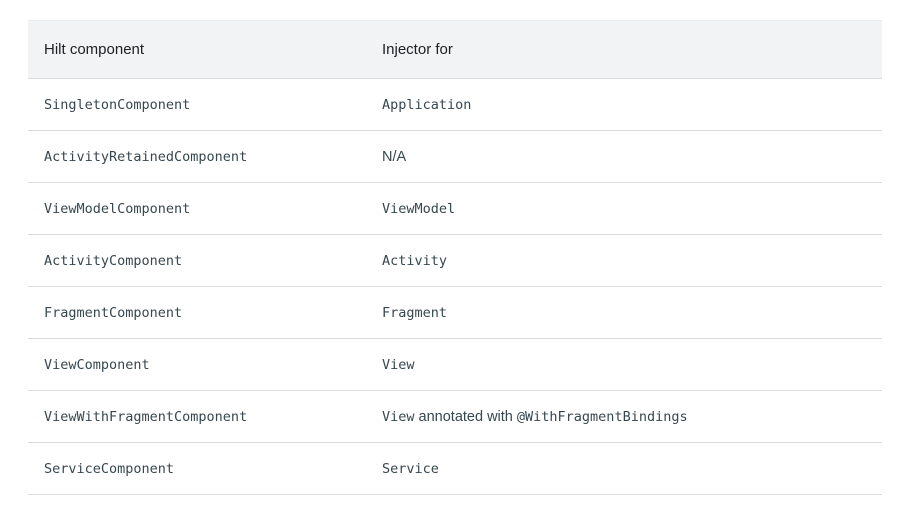 Image resolution: width=898 pixels, height=518 pixels. I want to click on component-cell: SingletonComponent, so click(205, 105).